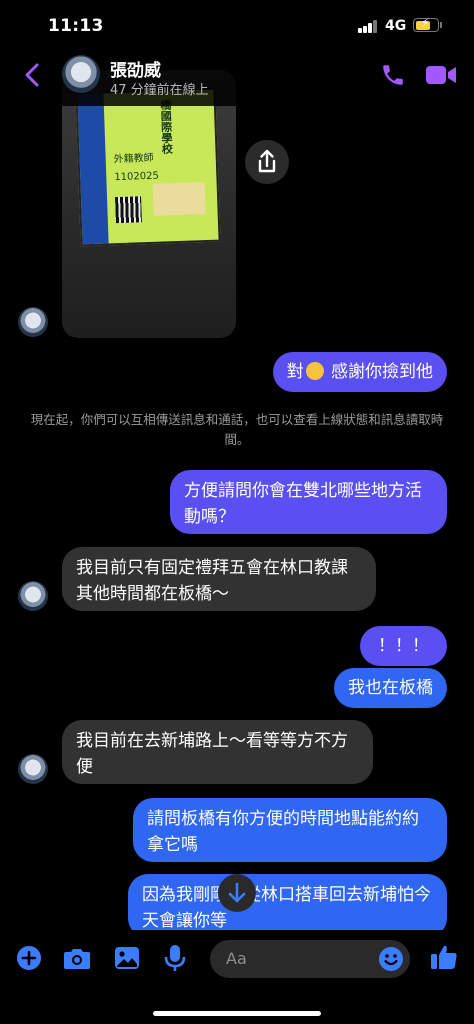 This screenshot has width=474, height=1024. Describe the element at coordinates (283, 832) in the screenshot. I see `message-text: 請問板橋有你方便的時間地點能約約拿它嗎` at that location.